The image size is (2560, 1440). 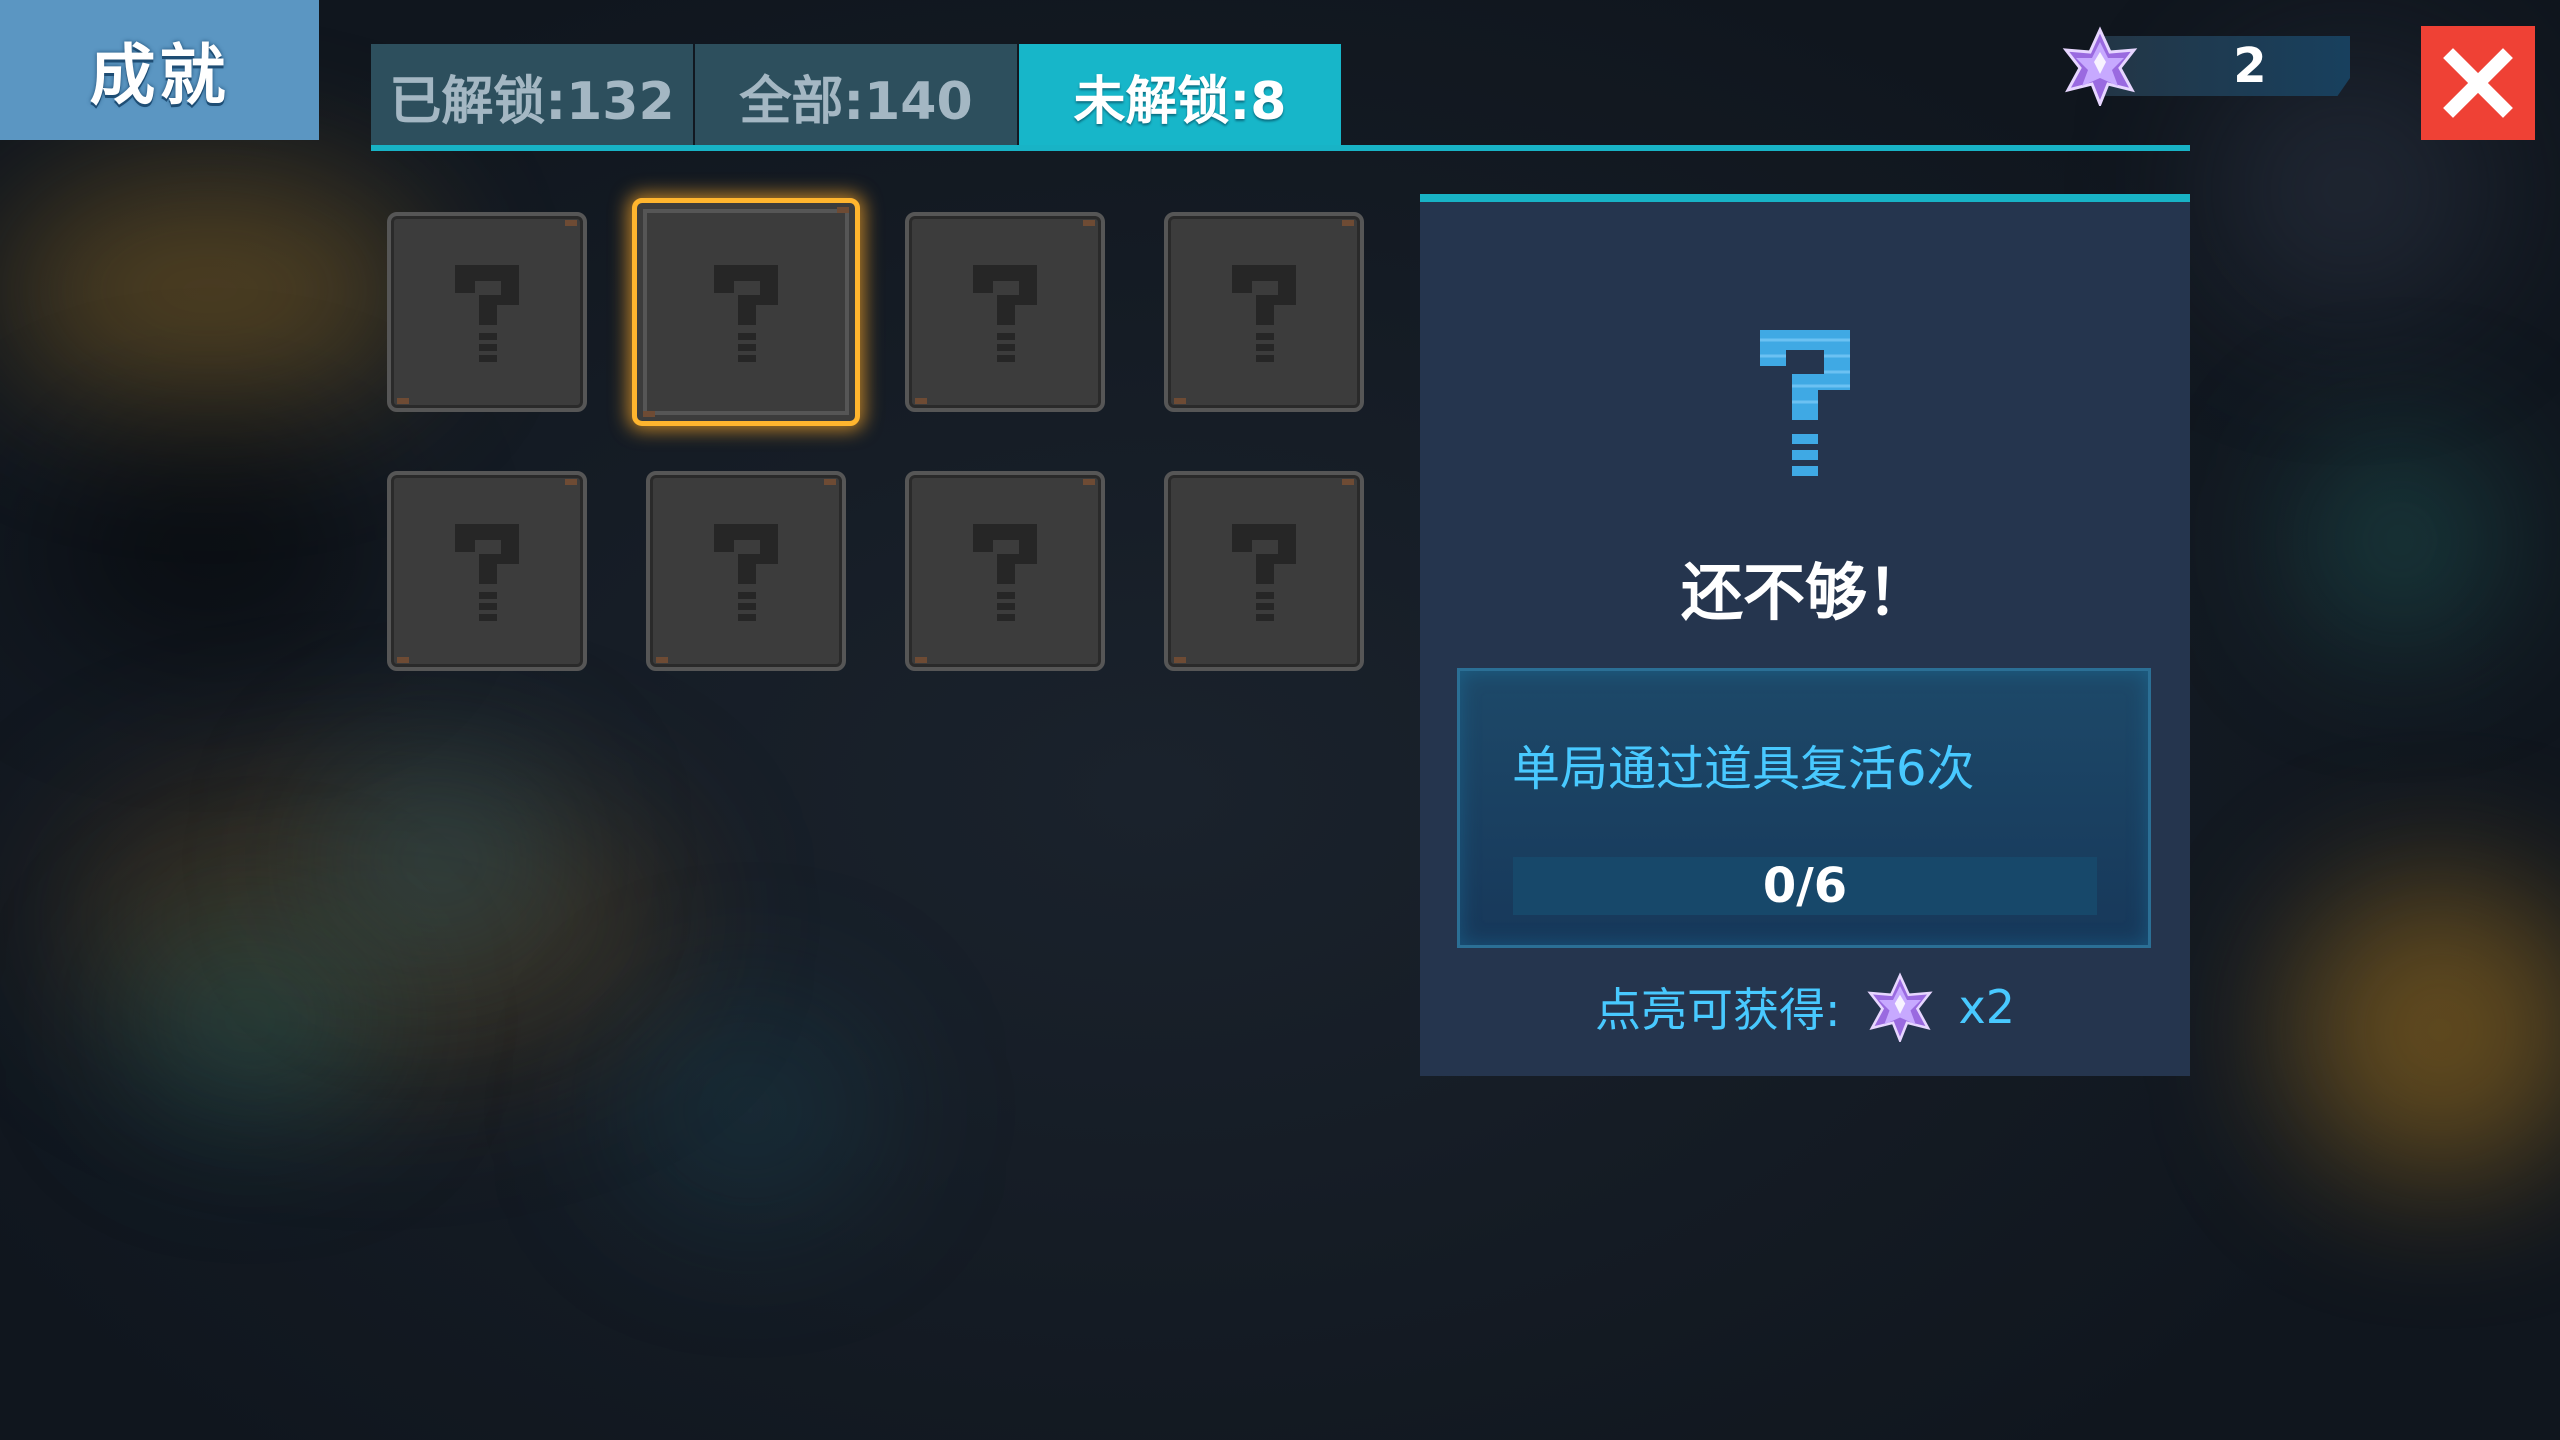 I want to click on progress-bar: 0/6, so click(x=1805, y=886).